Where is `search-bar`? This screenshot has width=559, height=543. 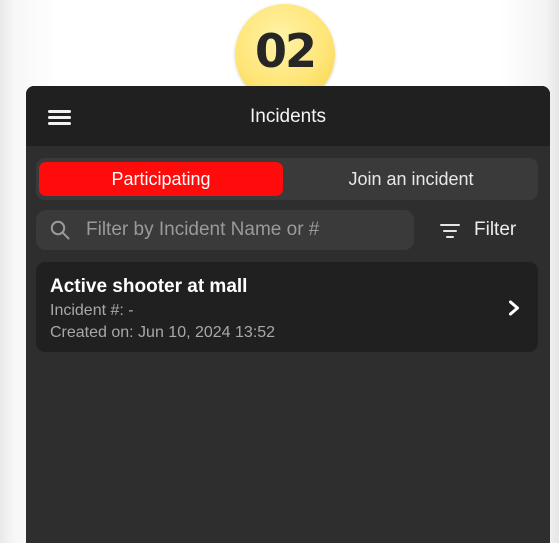
search-bar is located at coordinates (225, 230).